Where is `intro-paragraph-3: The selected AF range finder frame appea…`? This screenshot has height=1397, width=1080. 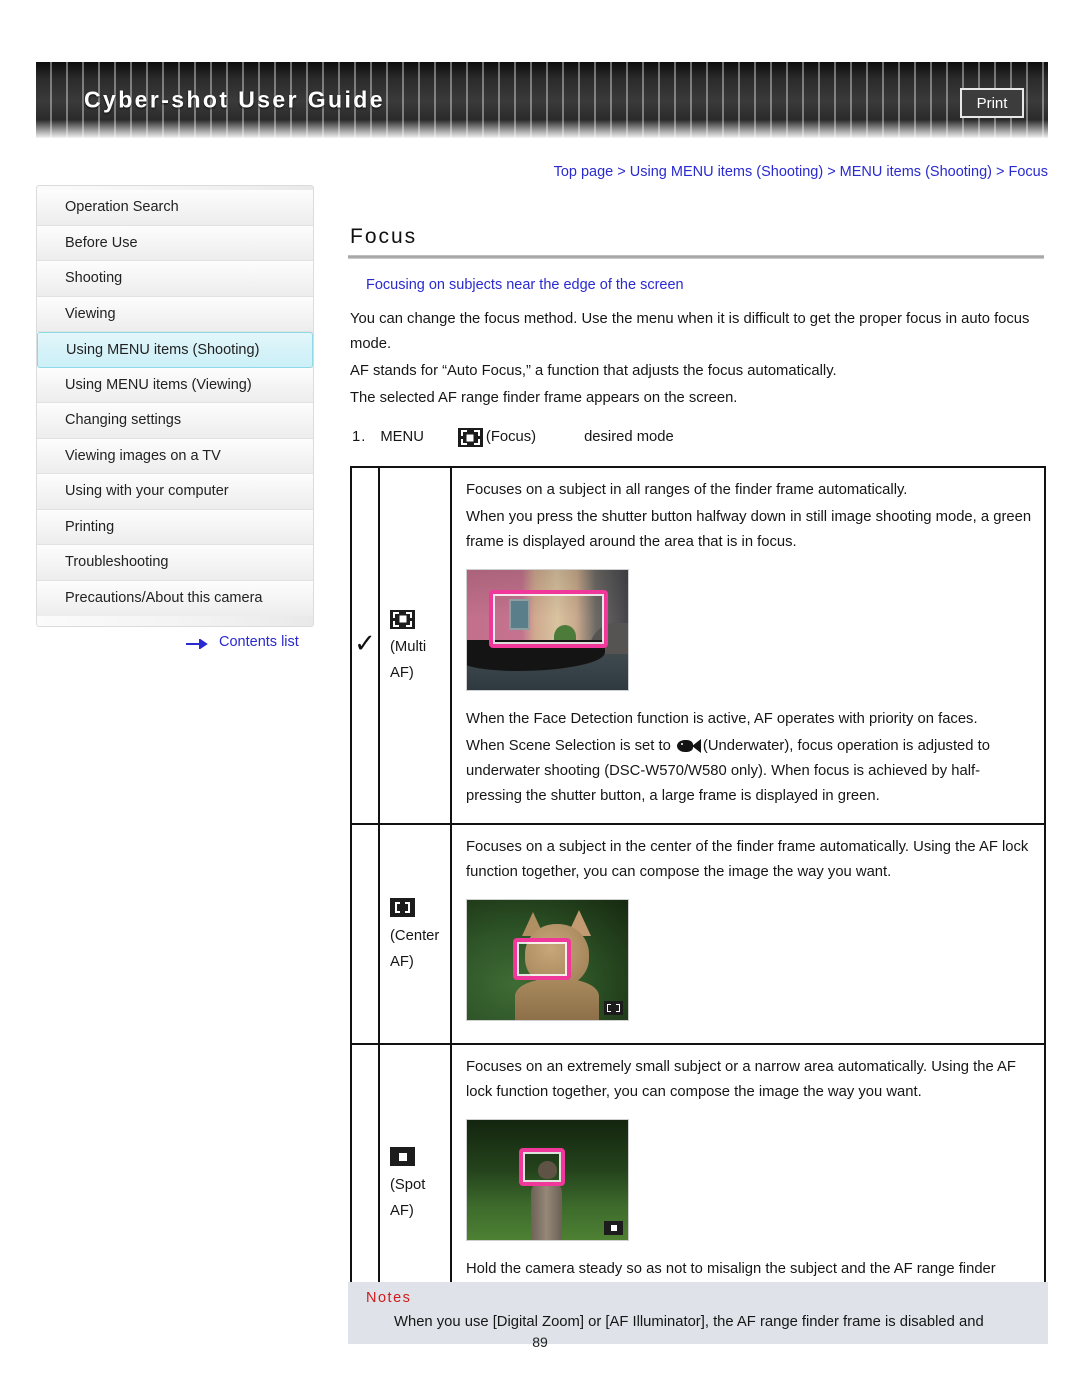
intro-paragraph-3: The selected AF range finder frame appea… is located at coordinates (544, 398).